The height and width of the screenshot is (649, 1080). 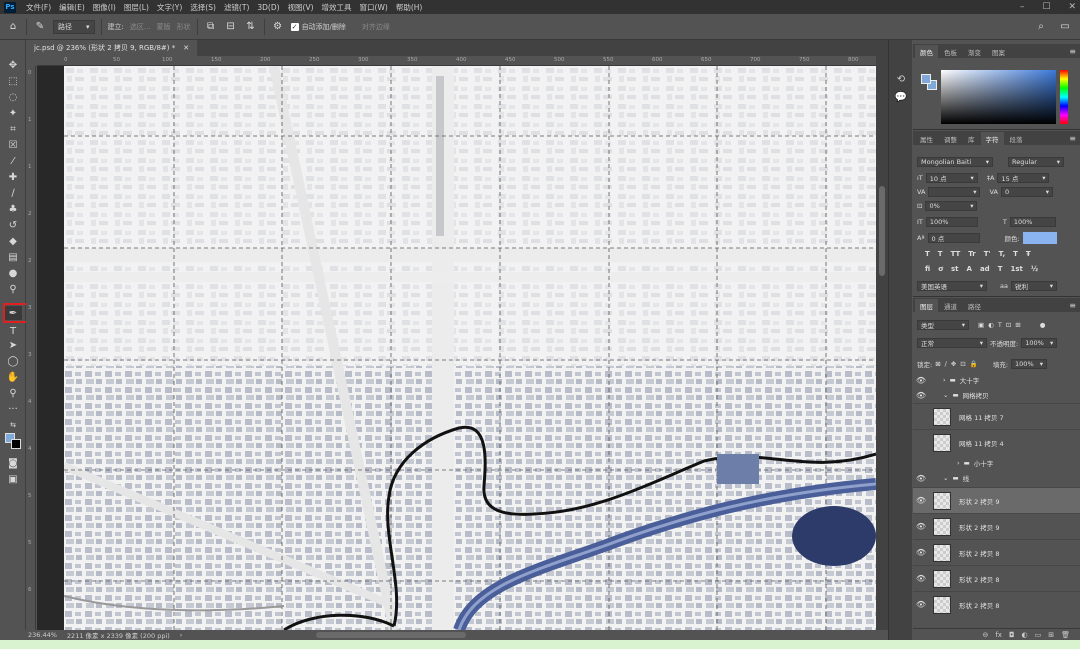 What do you see at coordinates (1015, 254) in the screenshot?
I see `underline-button: T` at bounding box center [1015, 254].